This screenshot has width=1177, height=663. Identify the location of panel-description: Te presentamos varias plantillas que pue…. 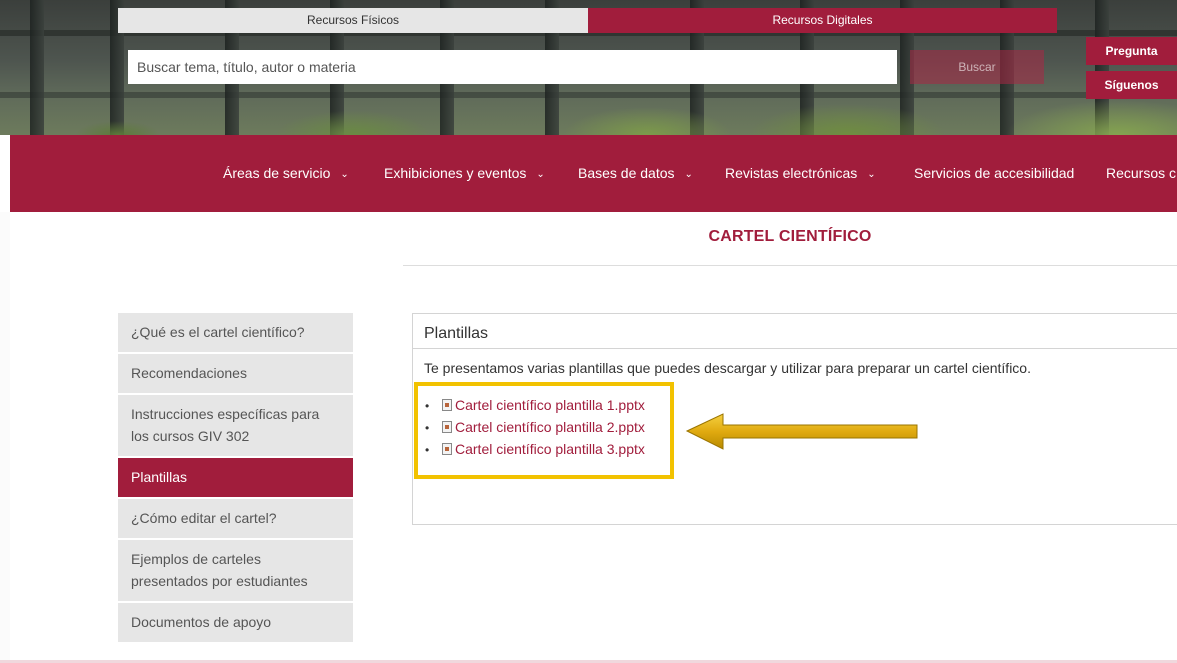
(727, 368).